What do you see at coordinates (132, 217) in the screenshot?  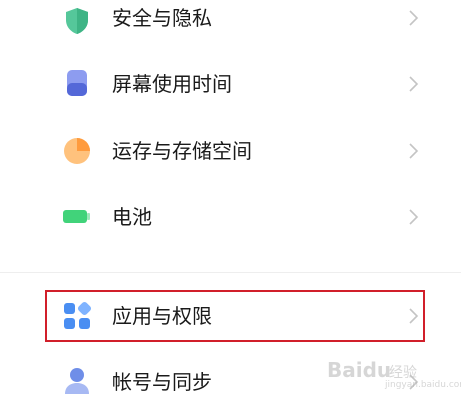 I see `settings-item-label: 电池` at bounding box center [132, 217].